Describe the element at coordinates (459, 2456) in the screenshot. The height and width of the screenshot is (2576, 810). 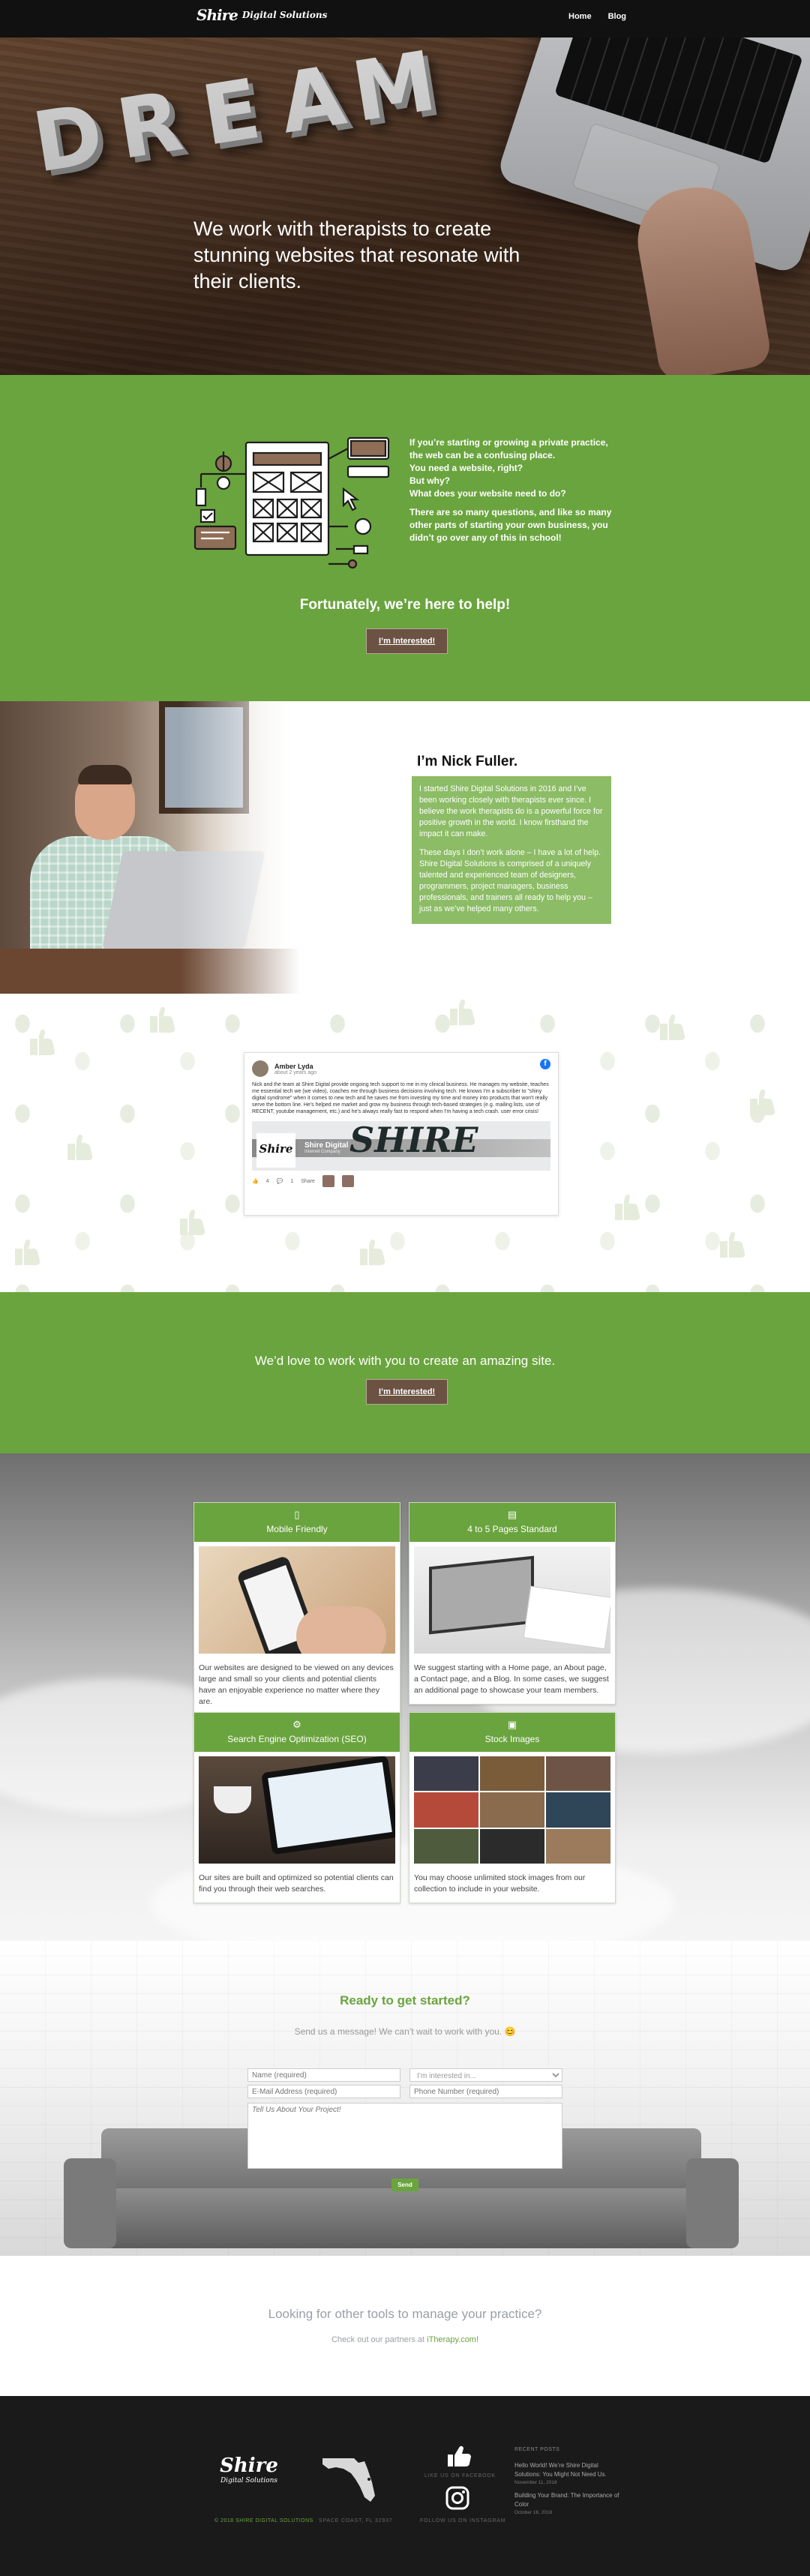
I see `facebook-like-icon` at that location.